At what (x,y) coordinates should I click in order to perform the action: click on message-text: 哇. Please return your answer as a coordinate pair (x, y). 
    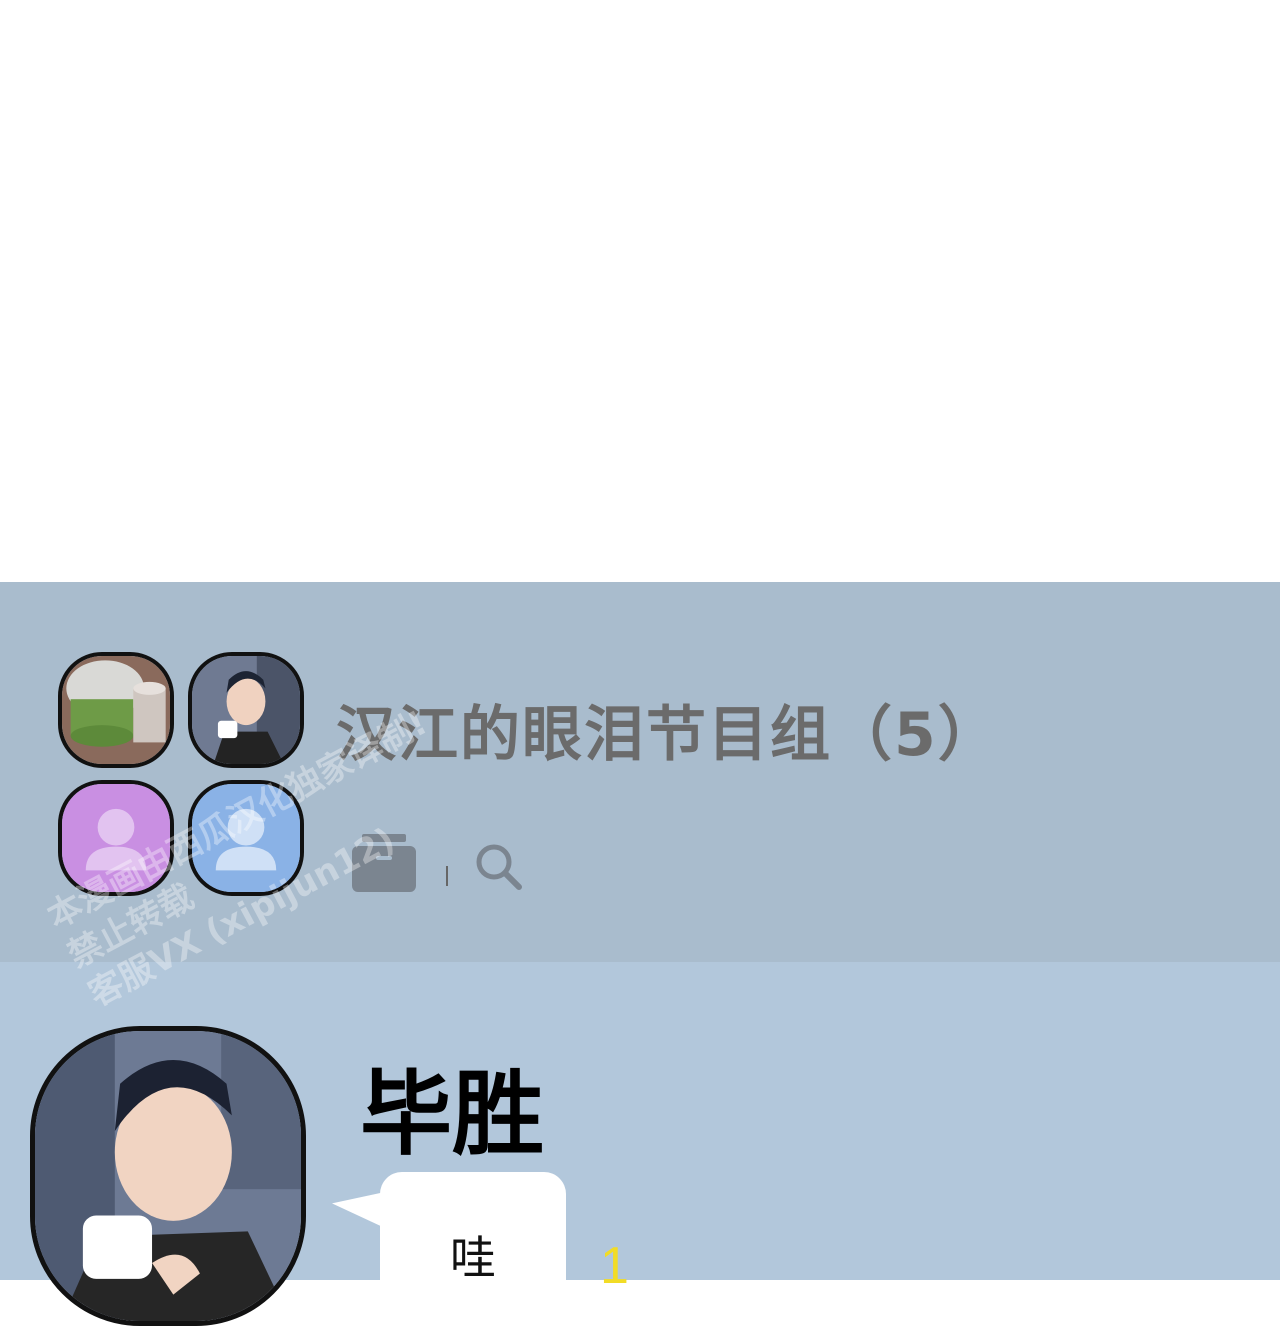
    Looking at the image, I should click on (473, 1258).